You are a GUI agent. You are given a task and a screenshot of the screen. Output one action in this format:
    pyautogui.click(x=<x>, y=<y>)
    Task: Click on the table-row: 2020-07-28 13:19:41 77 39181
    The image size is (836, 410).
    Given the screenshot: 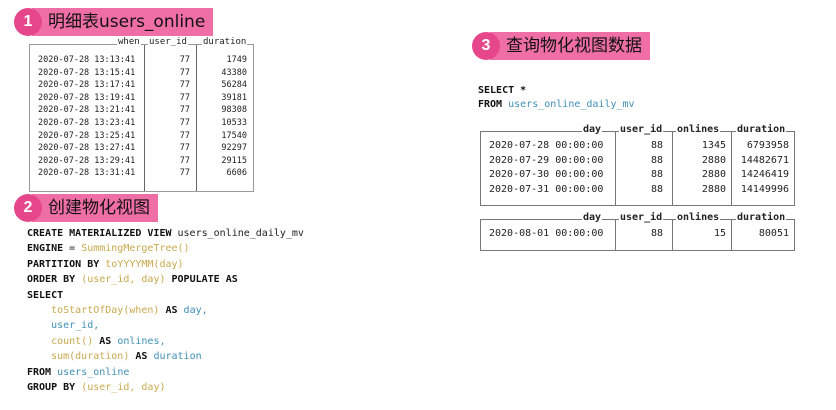 What is the action you would take?
    pyautogui.click(x=141, y=99)
    